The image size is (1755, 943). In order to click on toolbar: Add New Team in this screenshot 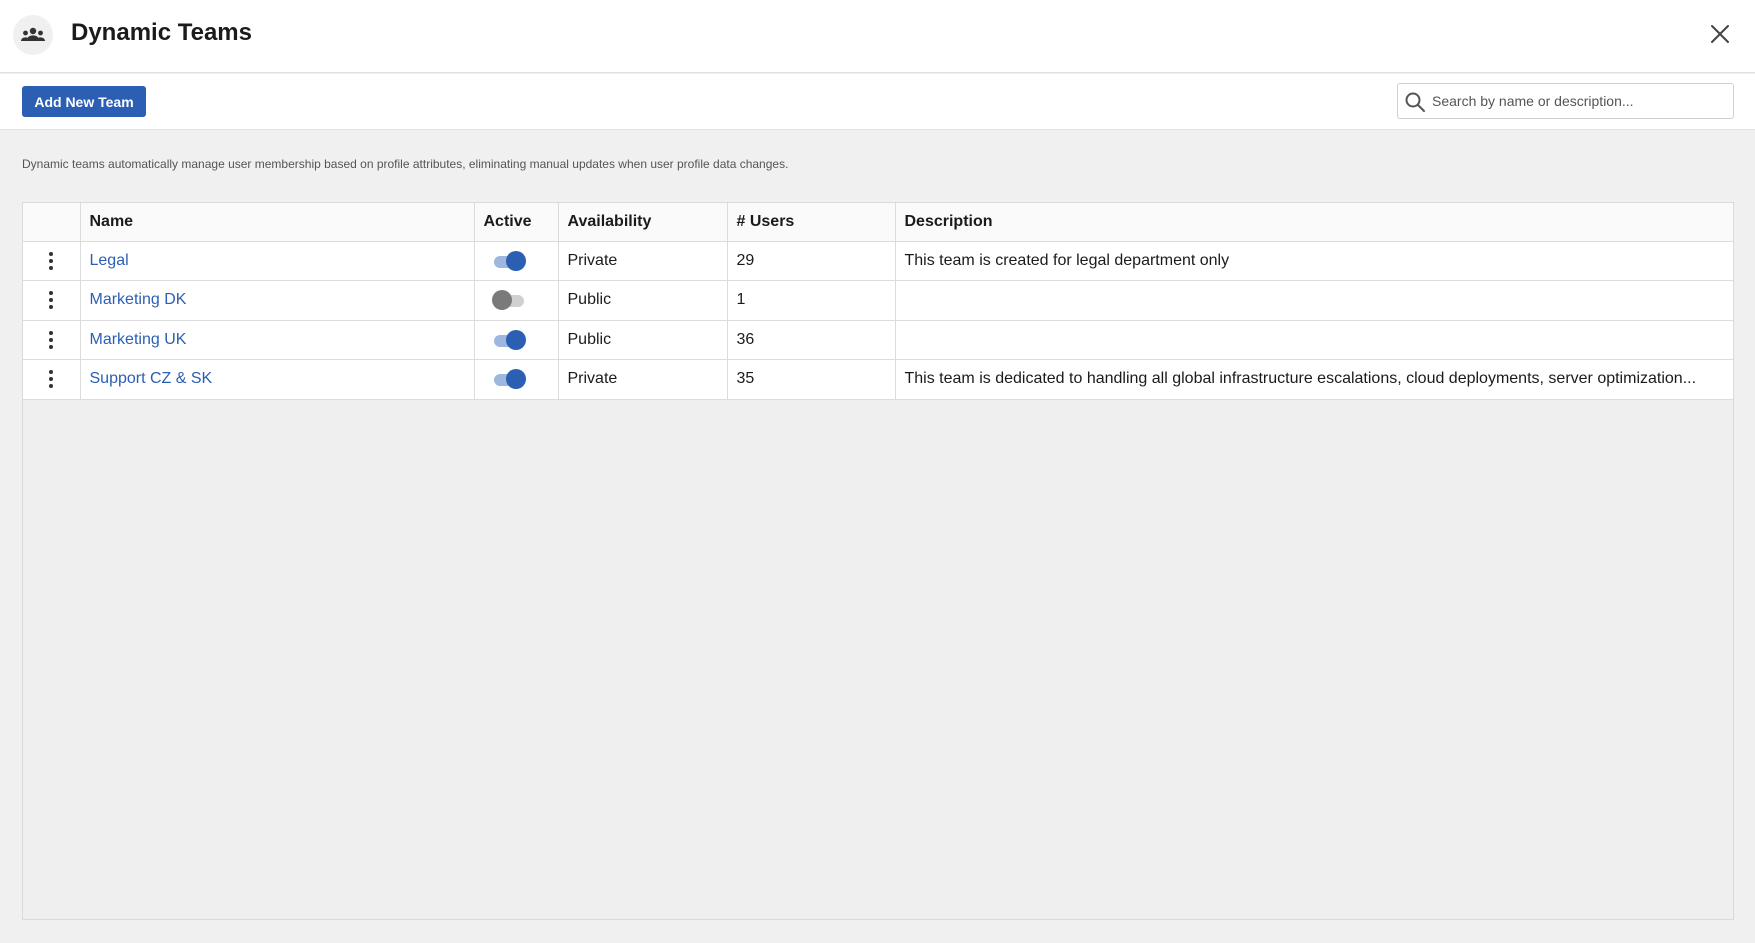, I will do `click(877, 102)`.